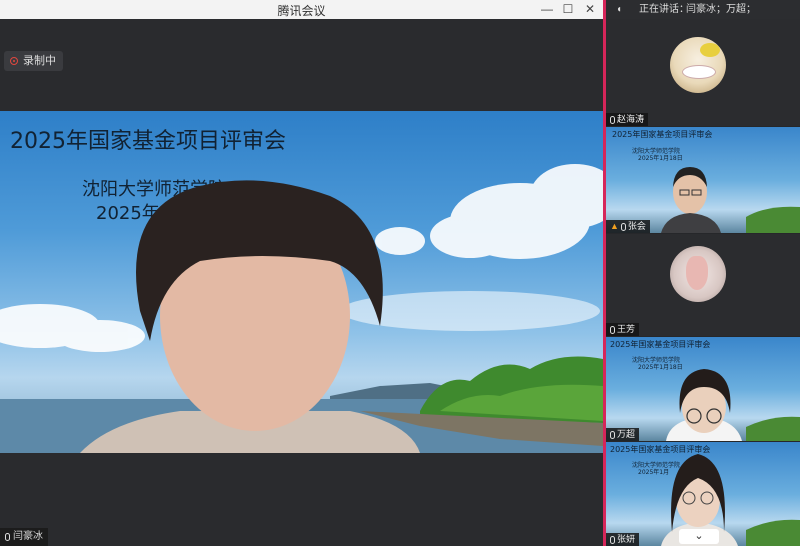 This screenshot has width=800, height=546. Describe the element at coordinates (39, 61) in the screenshot. I see `recording-label: 录制中` at that location.